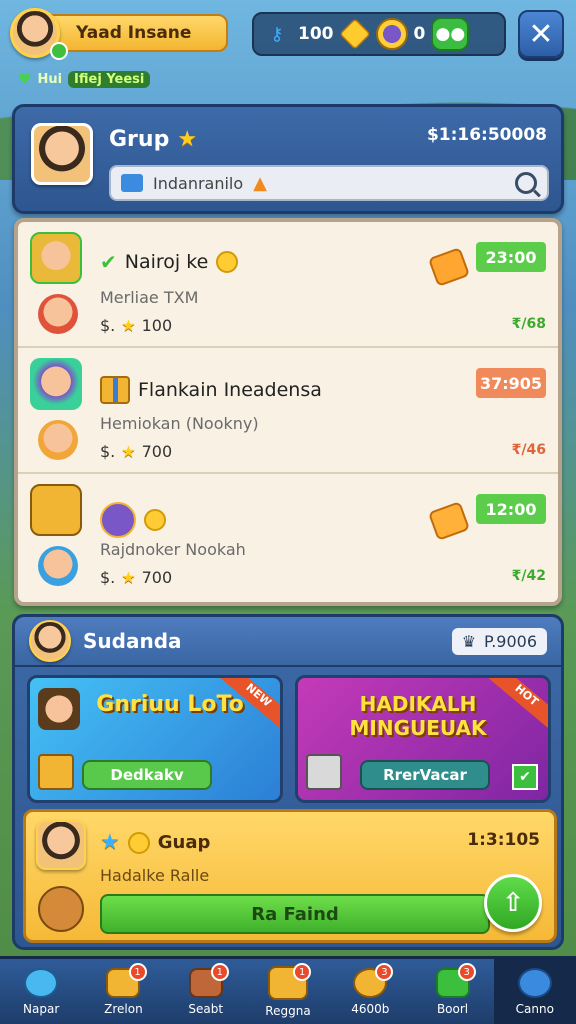 This screenshot has height=1024, width=576. What do you see at coordinates (288, 642) in the screenshot?
I see `squad-header: Sudanda ♛ P.9006` at bounding box center [288, 642].